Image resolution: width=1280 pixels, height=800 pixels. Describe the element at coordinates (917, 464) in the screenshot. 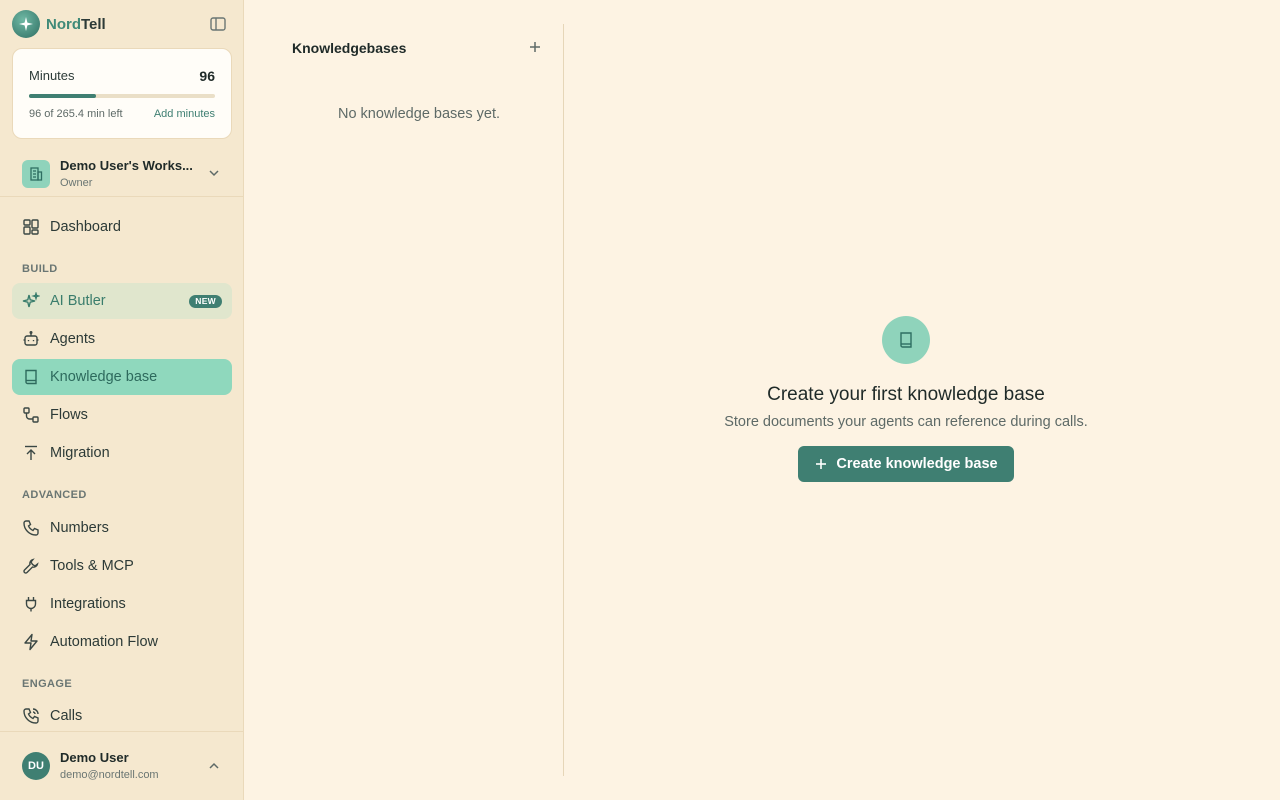

I see `create-button-label: Create knowledge base` at that location.